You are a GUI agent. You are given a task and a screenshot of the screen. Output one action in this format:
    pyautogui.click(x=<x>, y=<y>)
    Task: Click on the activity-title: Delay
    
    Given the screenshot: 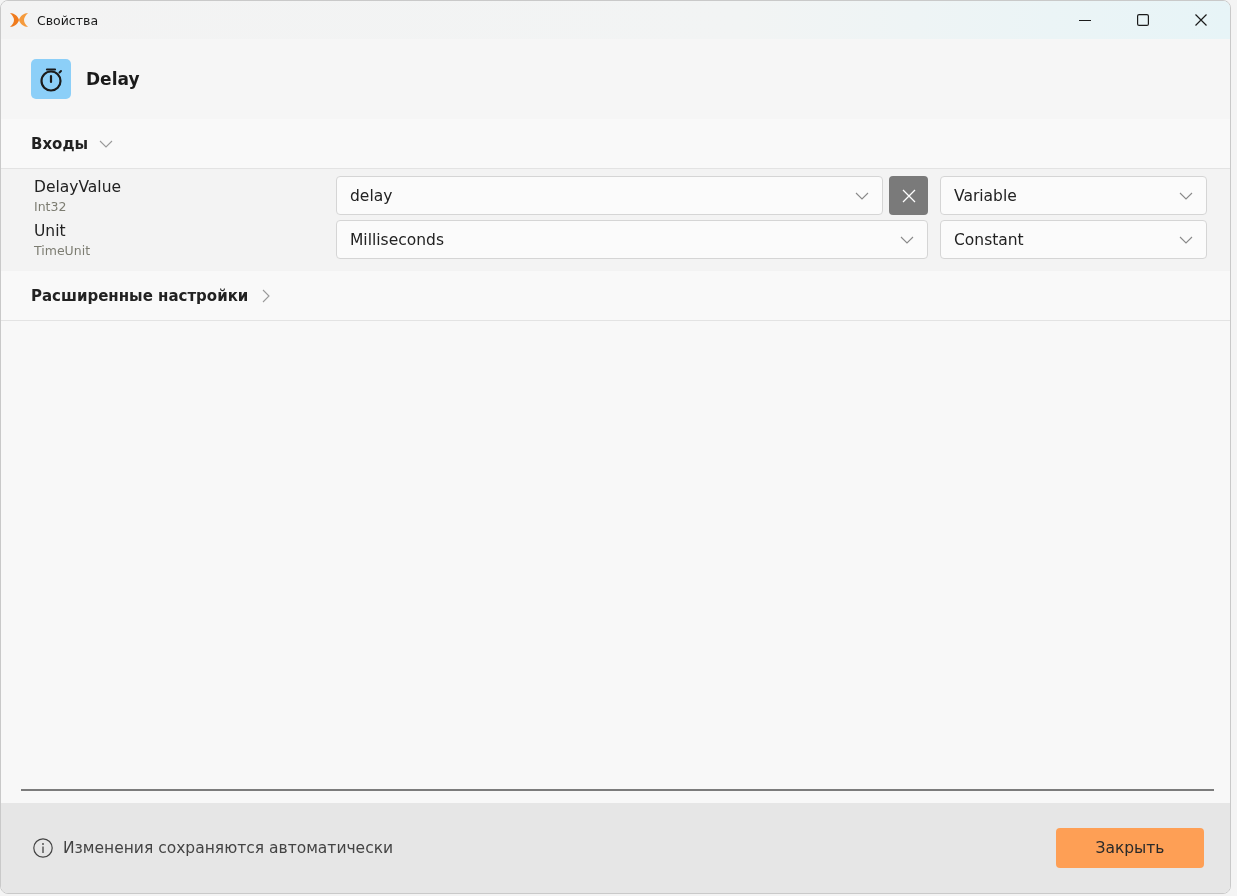 What is the action you would take?
    pyautogui.click(x=113, y=79)
    